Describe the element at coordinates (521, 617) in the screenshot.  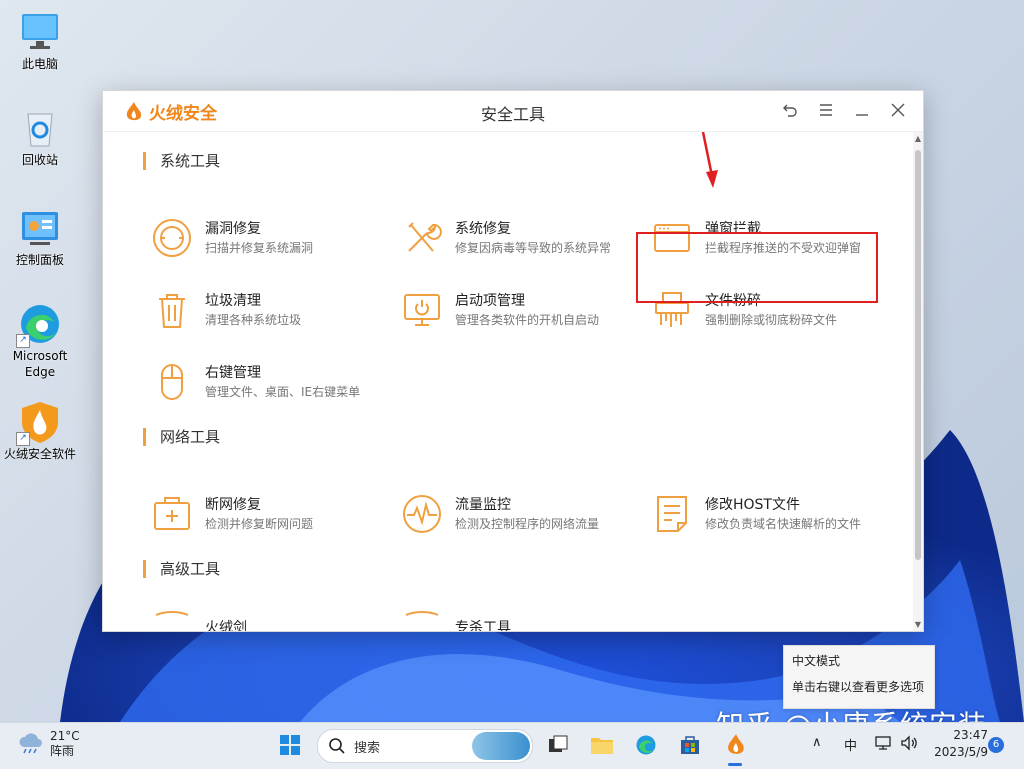
I see `tool-special-kill: 专杀工具` at that location.